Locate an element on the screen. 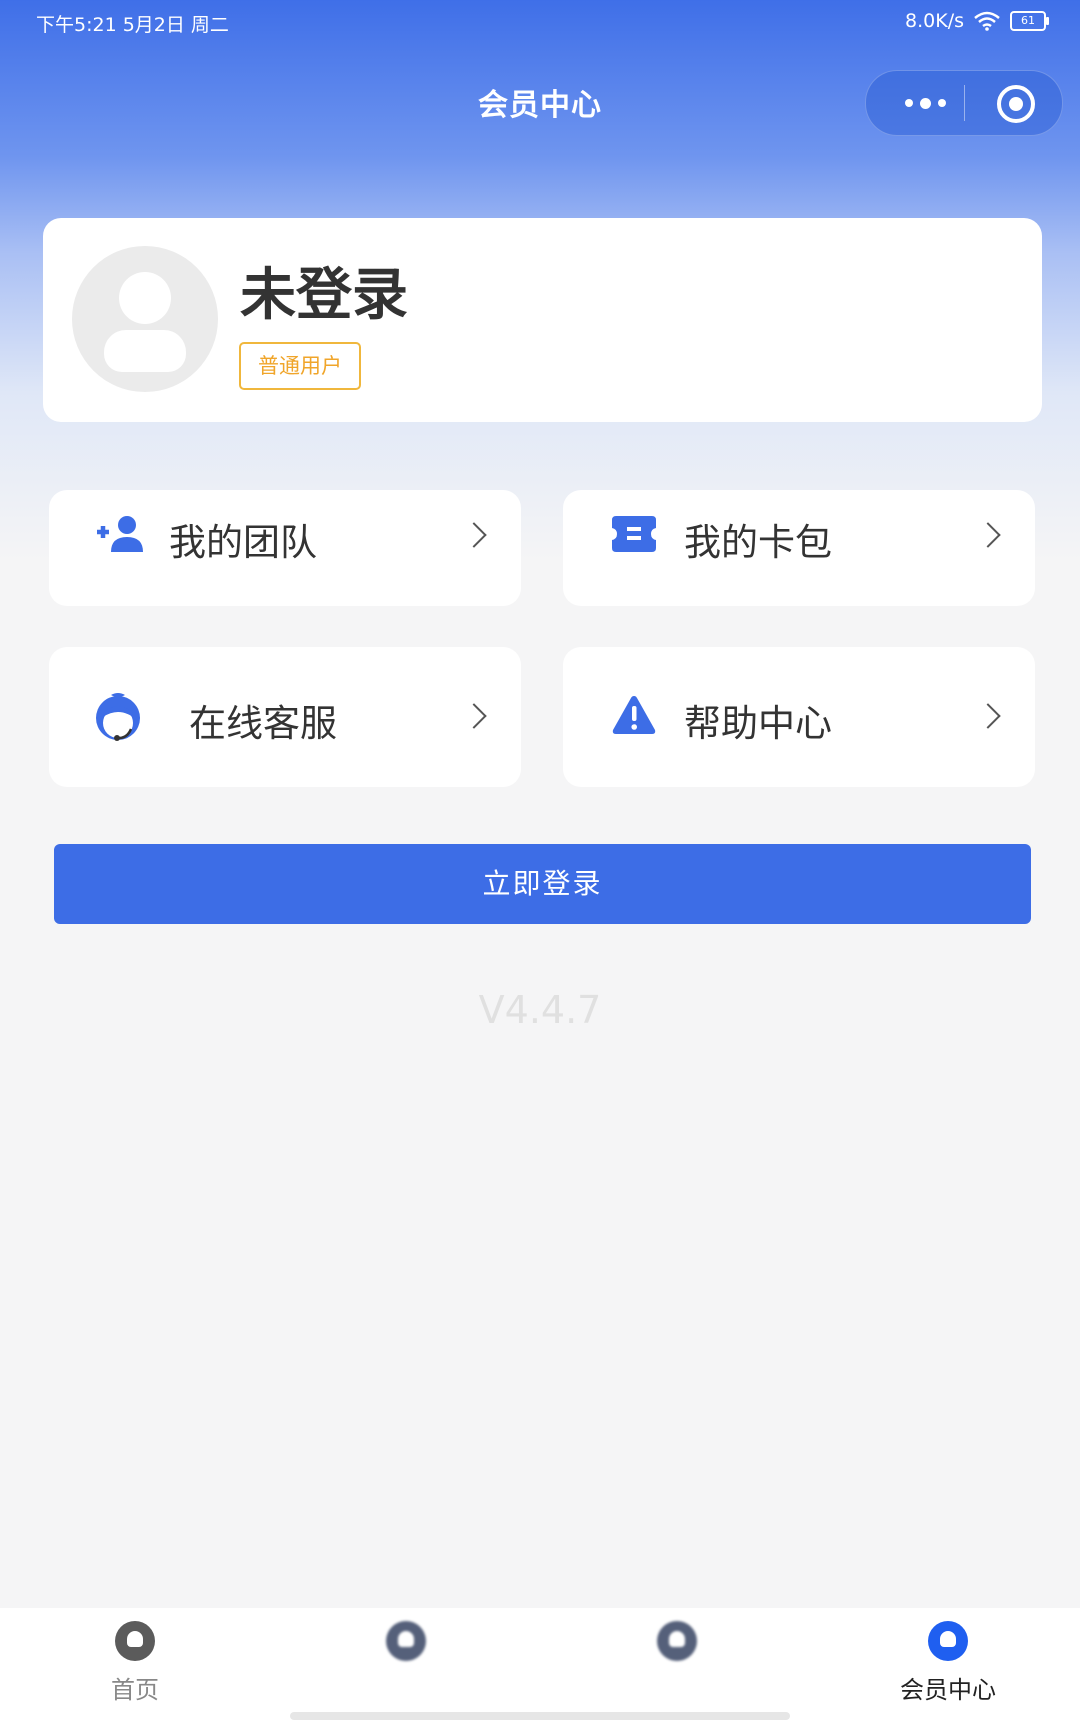  close-target-icon is located at coordinates (1016, 104).